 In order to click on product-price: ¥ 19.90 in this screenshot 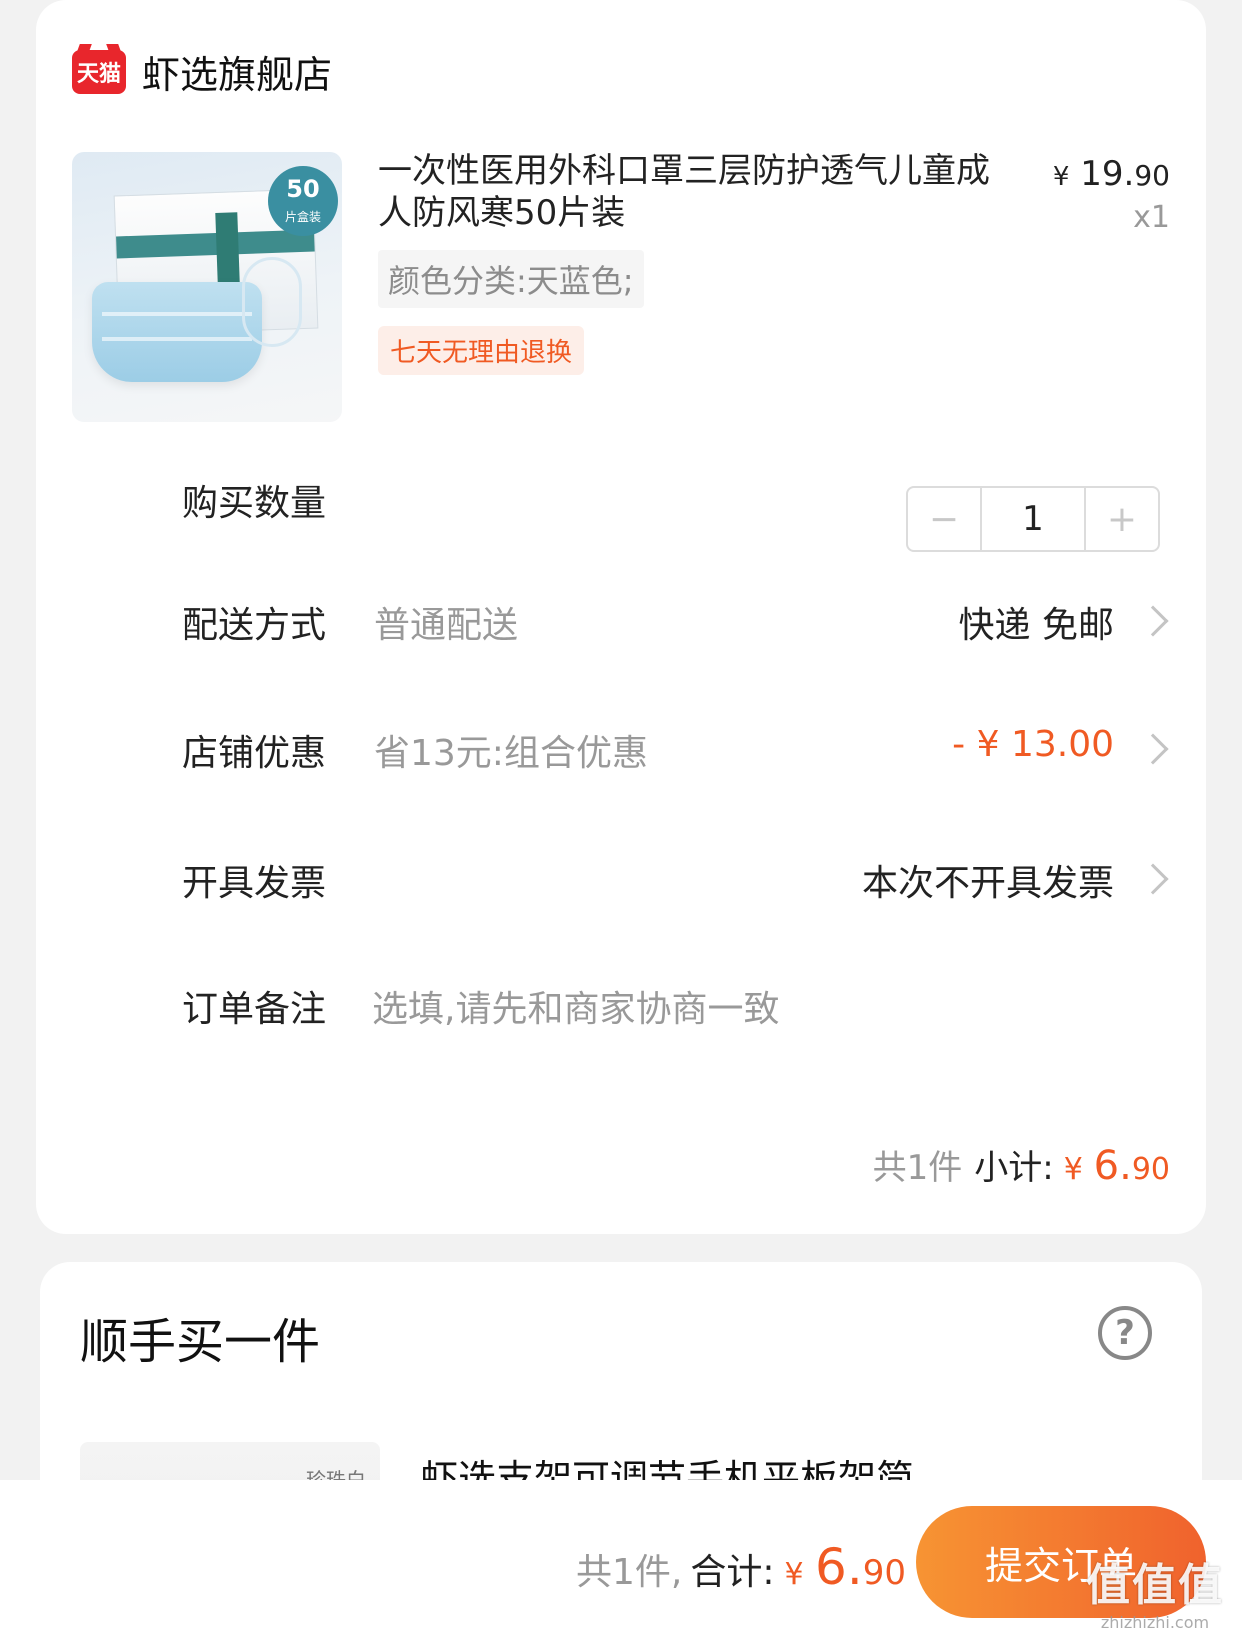, I will do `click(1111, 174)`.